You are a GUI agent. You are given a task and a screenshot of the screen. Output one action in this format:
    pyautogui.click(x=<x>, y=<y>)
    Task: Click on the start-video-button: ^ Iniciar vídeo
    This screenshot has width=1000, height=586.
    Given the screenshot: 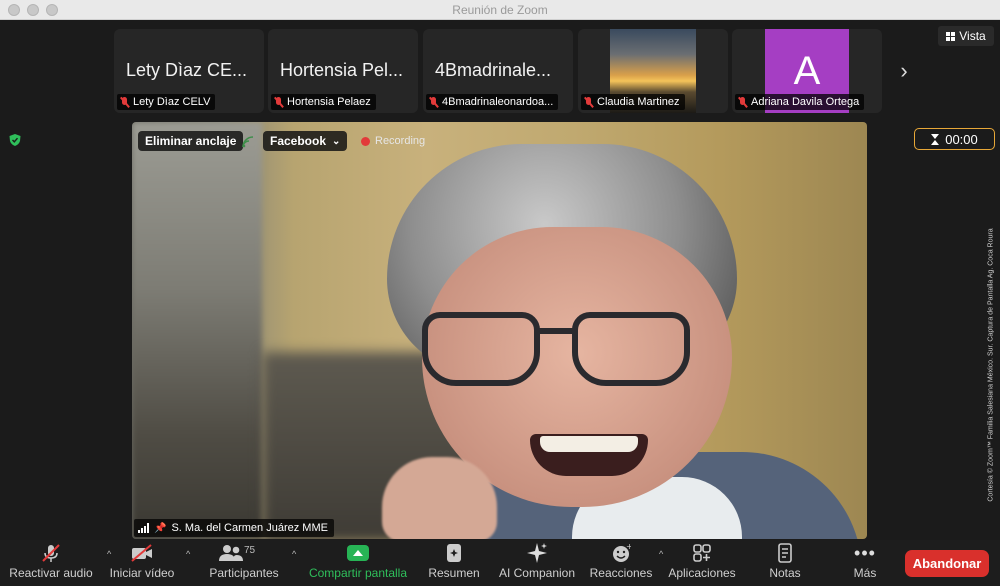 What is the action you would take?
    pyautogui.click(x=147, y=563)
    